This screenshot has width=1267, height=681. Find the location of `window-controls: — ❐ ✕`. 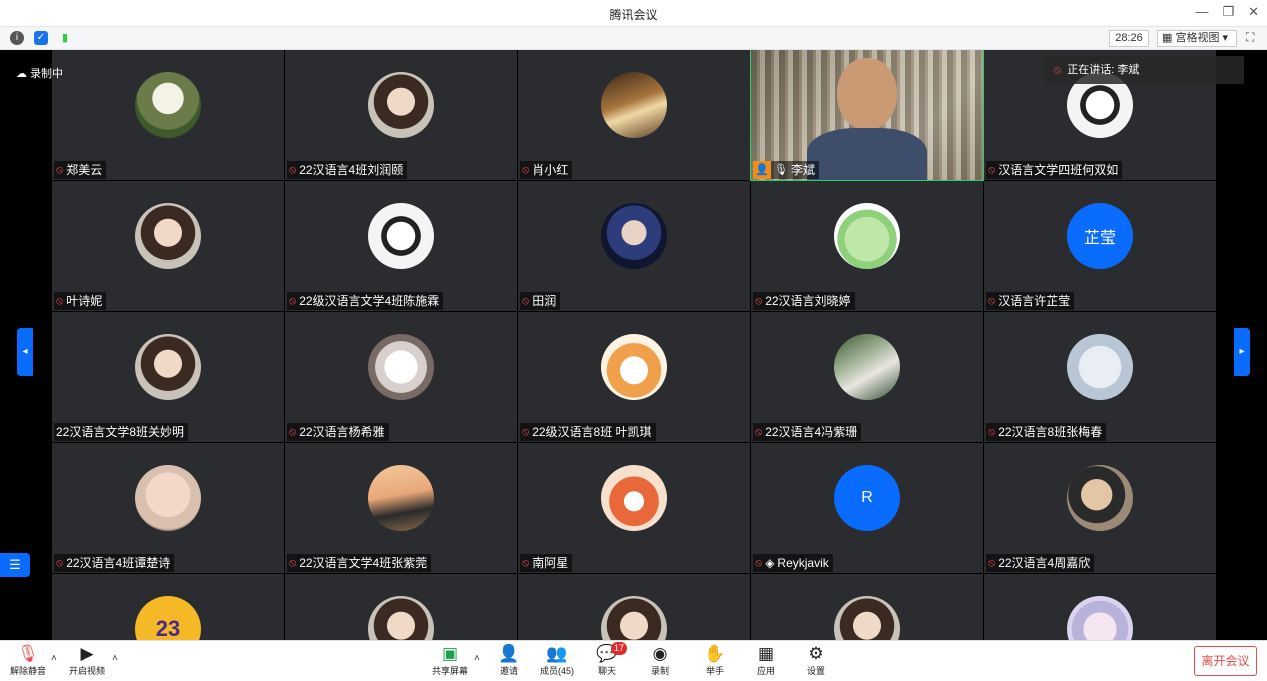

window-controls: — ❐ ✕ is located at coordinates (1227, 12).